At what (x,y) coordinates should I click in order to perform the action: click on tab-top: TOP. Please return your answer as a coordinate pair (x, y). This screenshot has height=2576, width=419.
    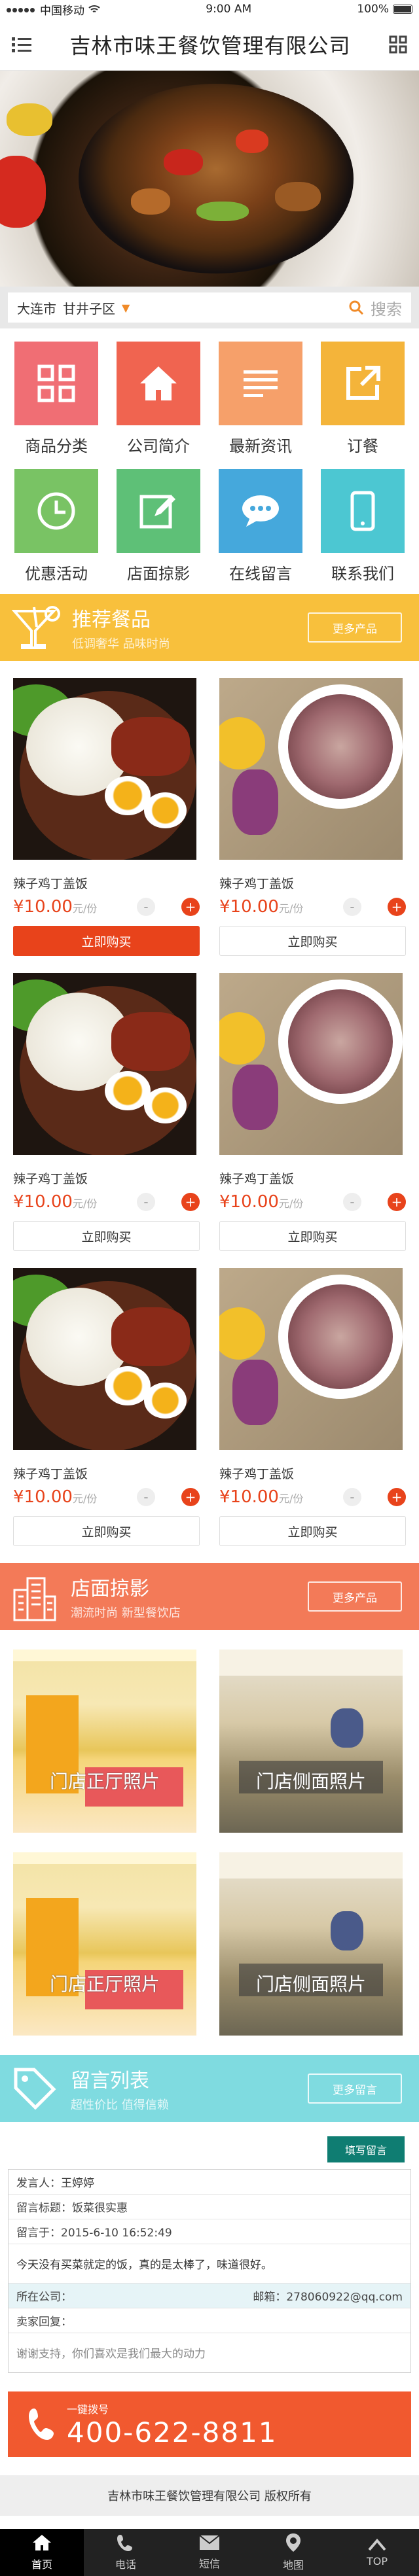
    Looking at the image, I should click on (377, 2552).